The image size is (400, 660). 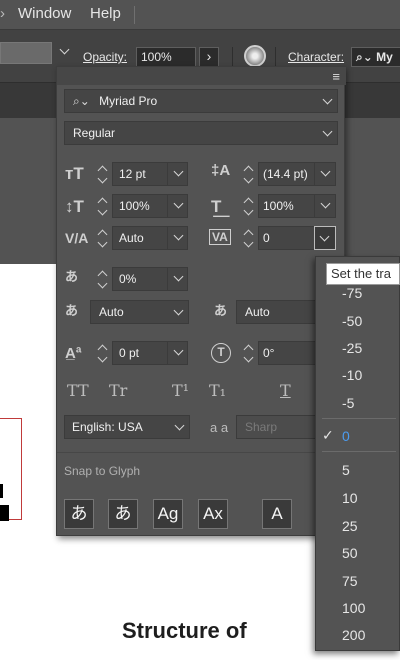 What do you see at coordinates (64, 52) in the screenshot?
I see `style-dropdown-icon` at bounding box center [64, 52].